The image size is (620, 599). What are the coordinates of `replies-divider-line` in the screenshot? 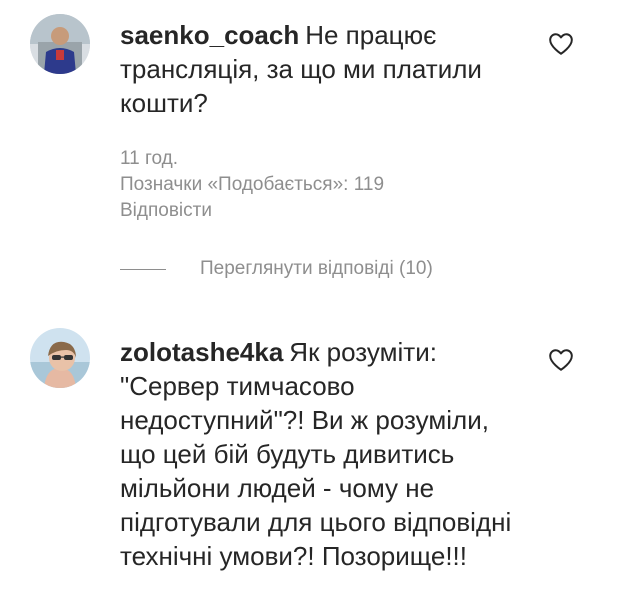 It's located at (143, 269).